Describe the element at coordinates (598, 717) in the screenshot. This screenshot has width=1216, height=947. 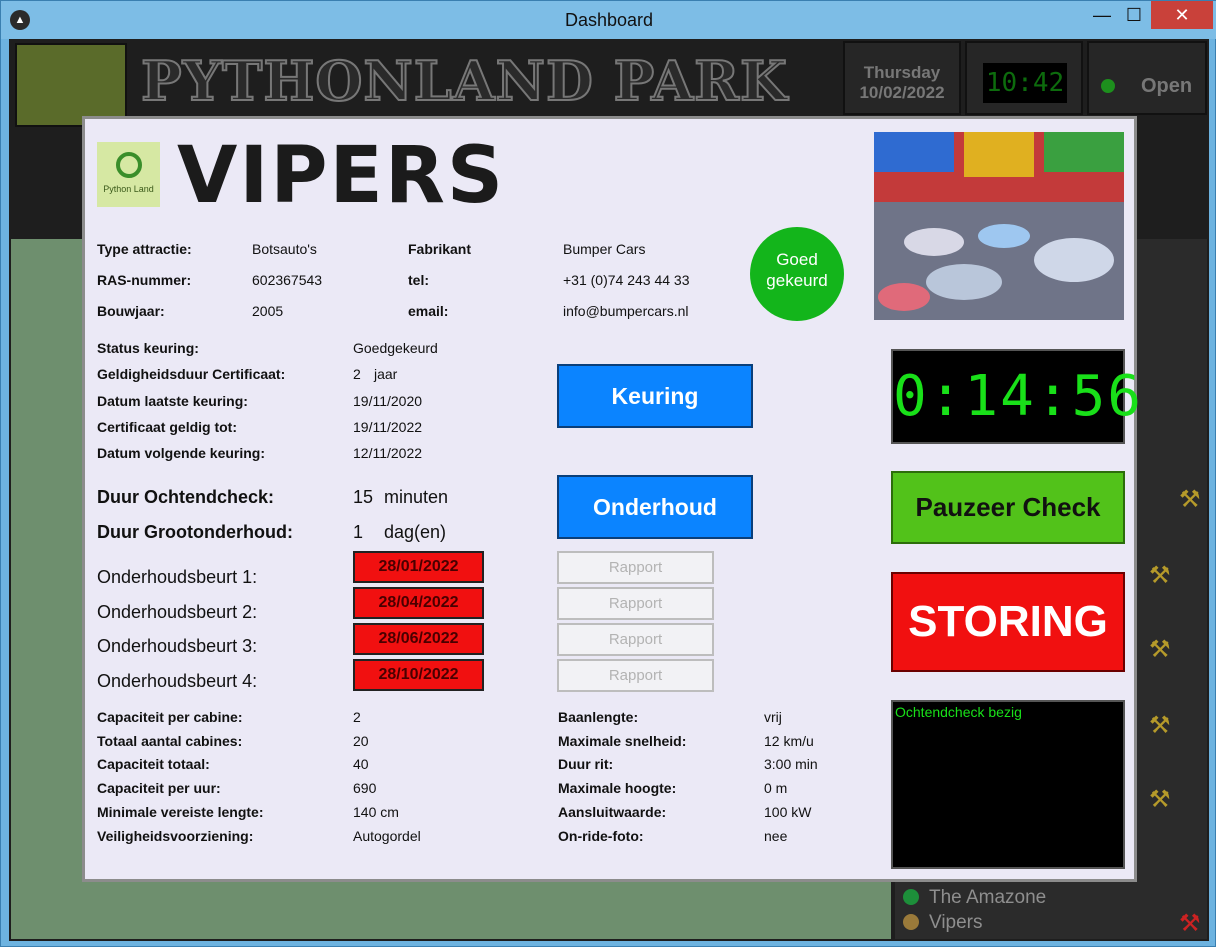
I see `spec-label: Baanlengte:` at that location.